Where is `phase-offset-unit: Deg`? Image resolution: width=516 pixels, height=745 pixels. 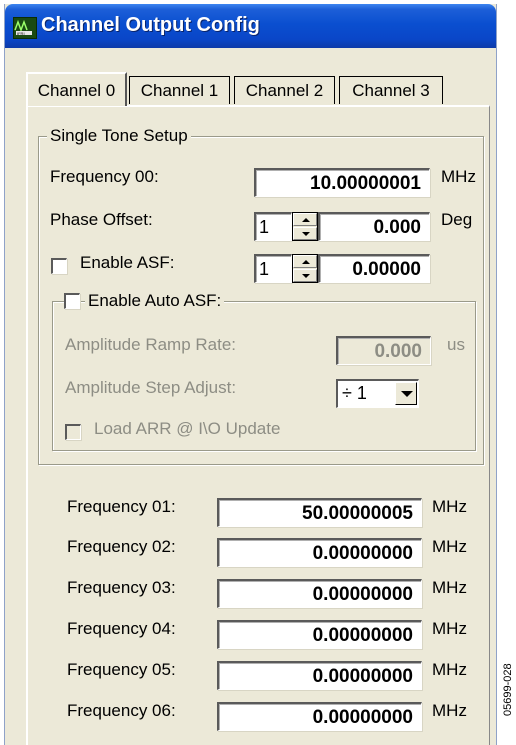 phase-offset-unit: Deg is located at coordinates (457, 219).